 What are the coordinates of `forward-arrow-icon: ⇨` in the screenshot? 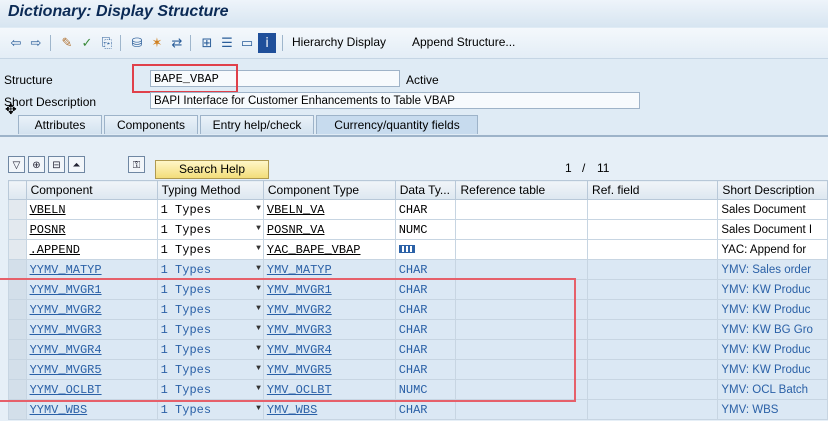 It's located at (36, 43).